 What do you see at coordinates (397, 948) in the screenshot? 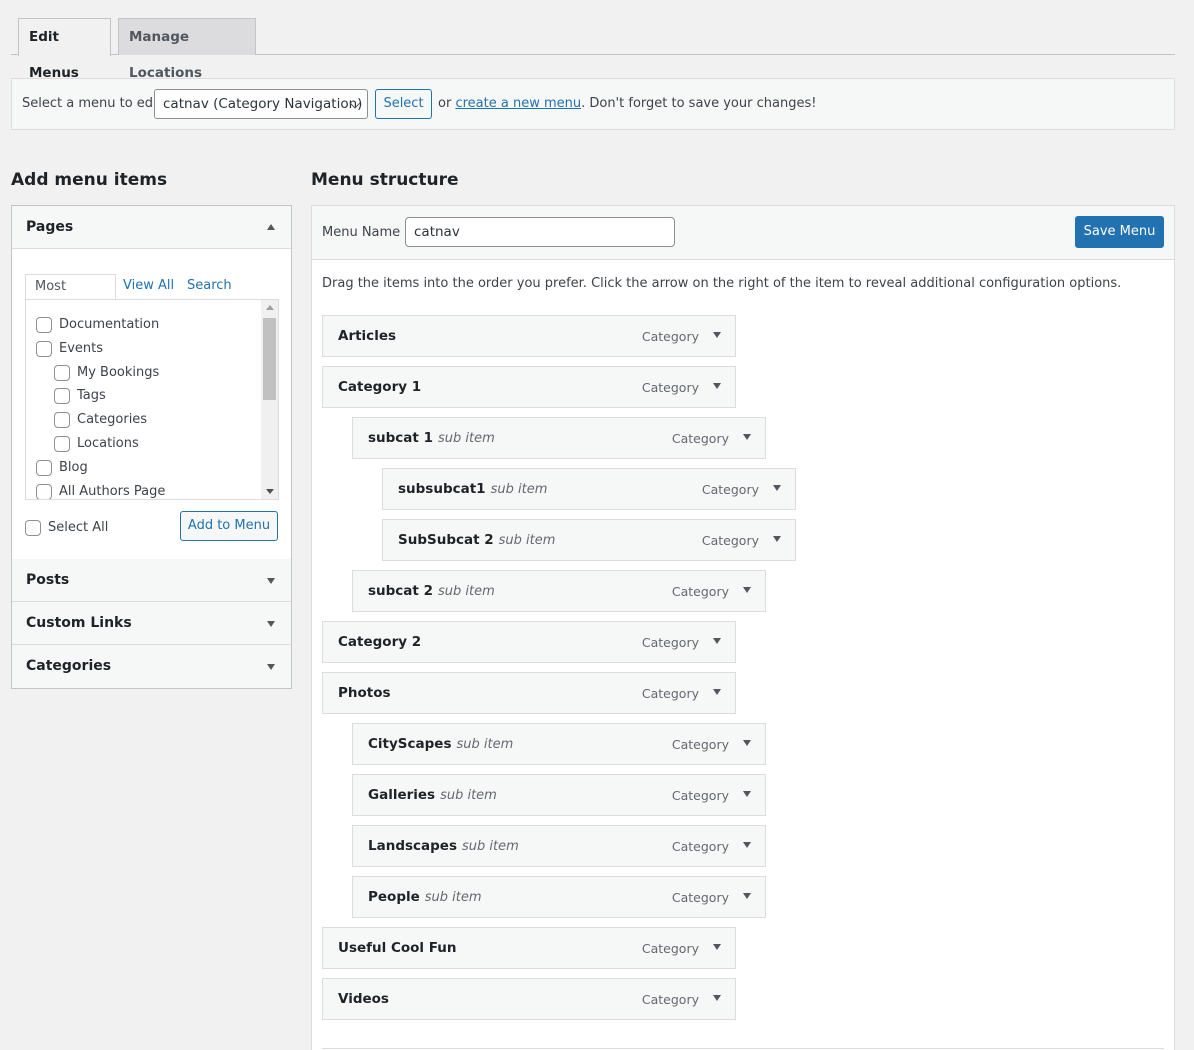
I see `menu-item-title-text: Useful Cool Fun` at bounding box center [397, 948].